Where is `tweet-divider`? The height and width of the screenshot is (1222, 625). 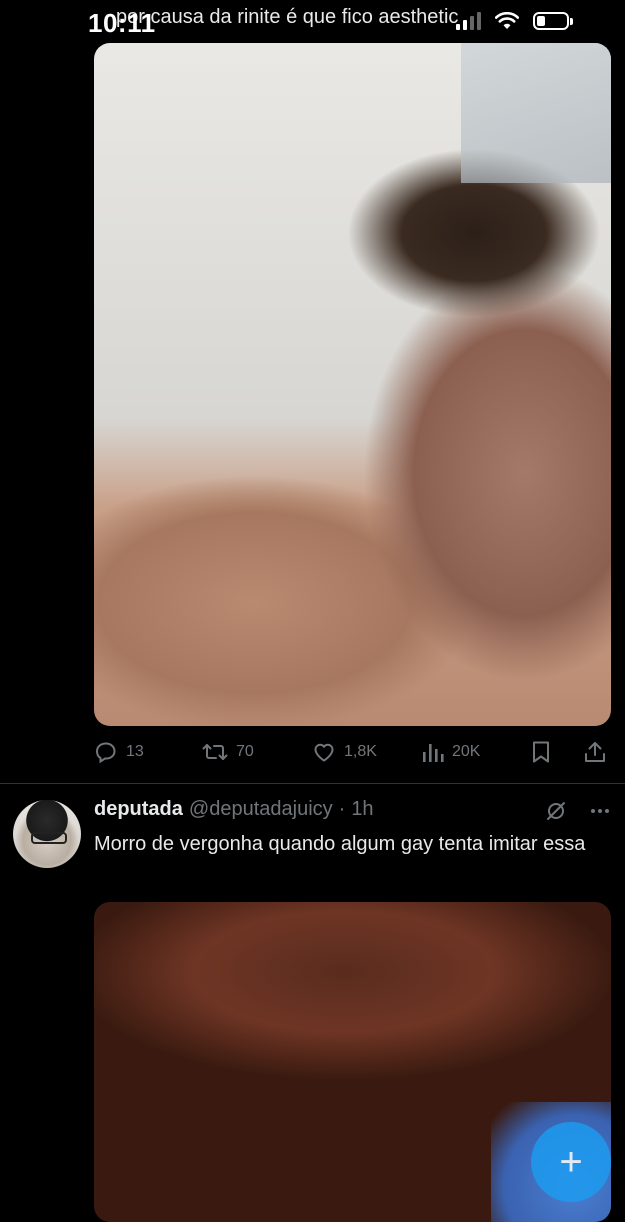 tweet-divider is located at coordinates (312, 783).